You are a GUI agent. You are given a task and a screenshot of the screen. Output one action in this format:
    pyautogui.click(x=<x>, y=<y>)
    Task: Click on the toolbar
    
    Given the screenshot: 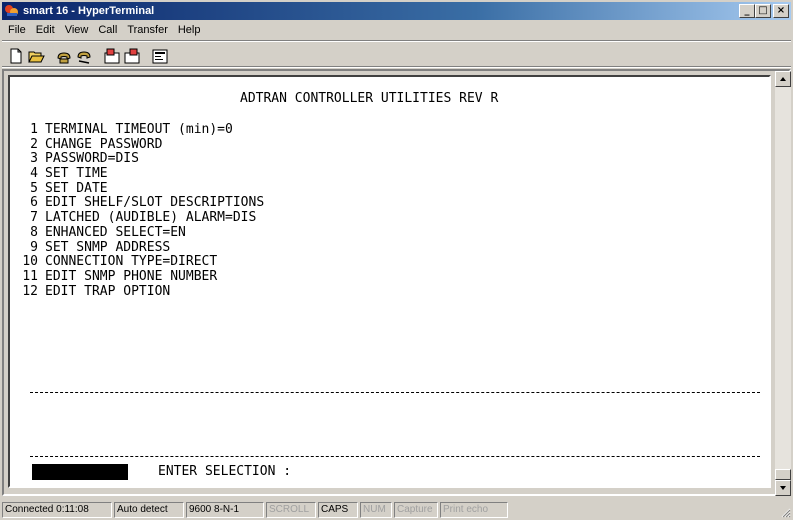 What is the action you would take?
    pyautogui.click(x=88, y=55)
    